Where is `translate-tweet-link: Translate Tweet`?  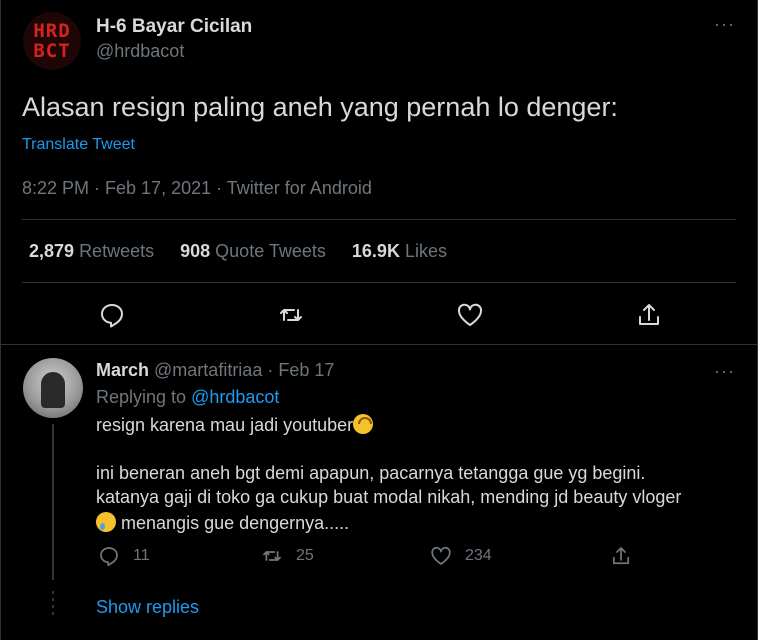
translate-tweet-link: Translate Tweet is located at coordinates (78, 145).